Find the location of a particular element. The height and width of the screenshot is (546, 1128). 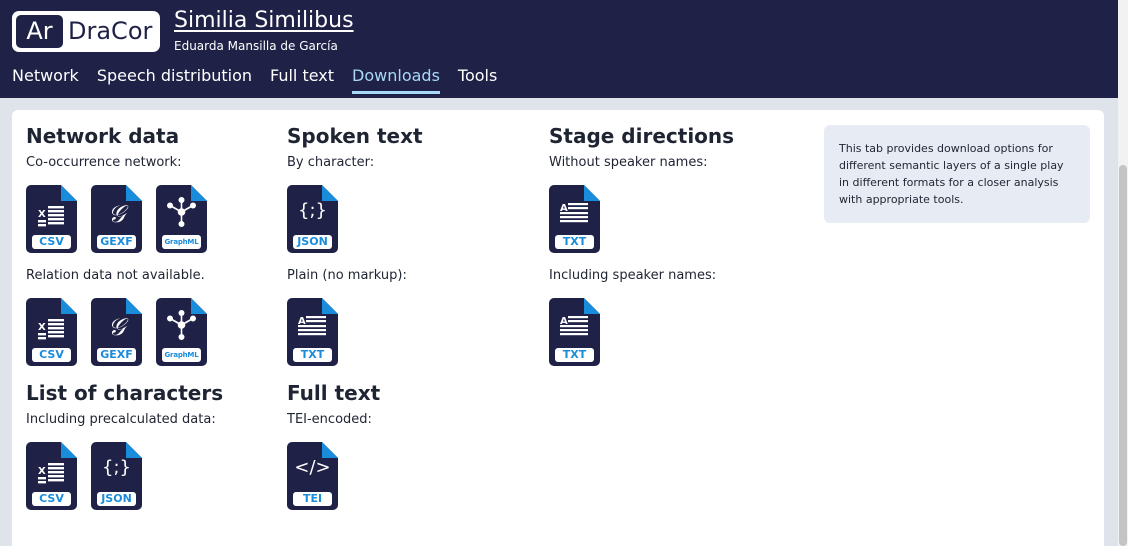

section-title: Stage directions is located at coordinates (642, 136).